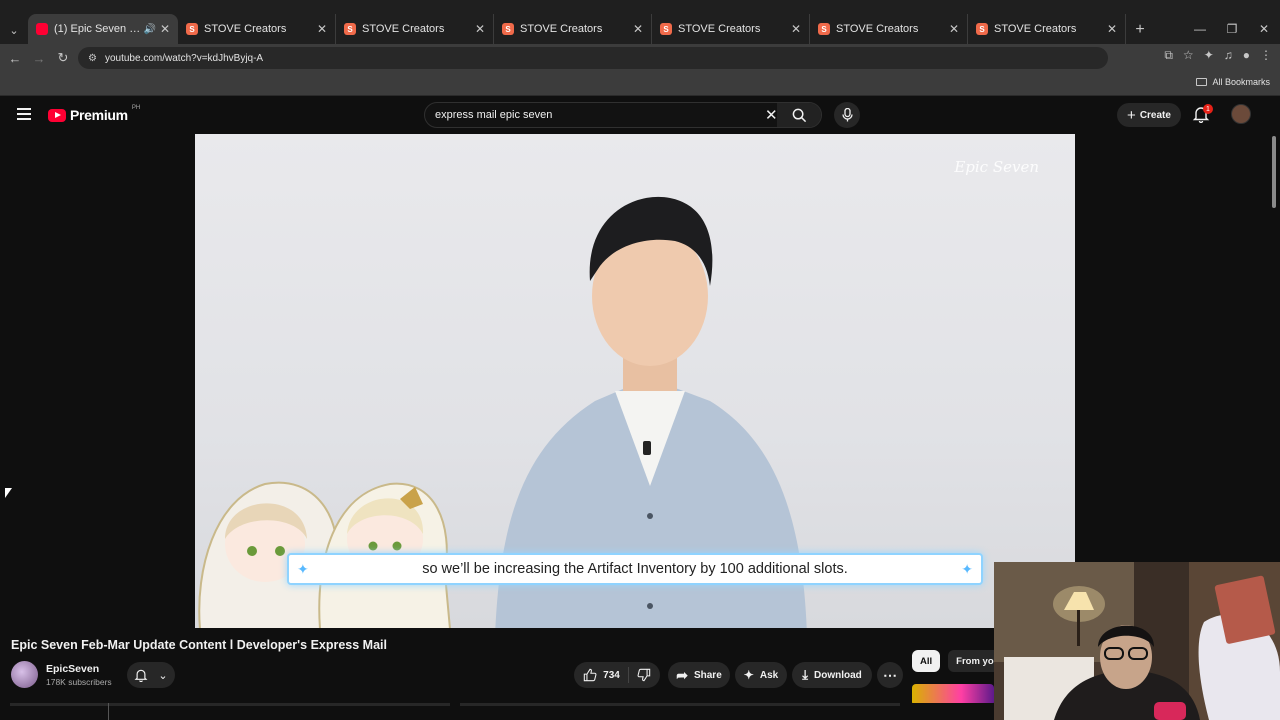  I want to click on window-controls: — ❐ ✕, so click(1232, 29).